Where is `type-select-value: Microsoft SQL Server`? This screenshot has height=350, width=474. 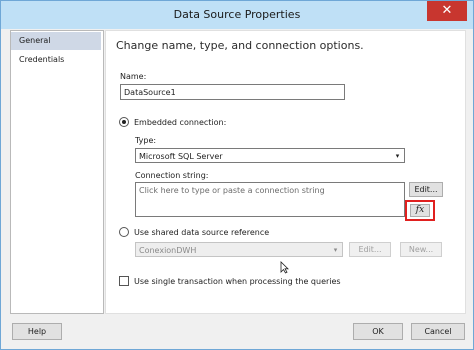
type-select-value: Microsoft SQL Server is located at coordinates (181, 156).